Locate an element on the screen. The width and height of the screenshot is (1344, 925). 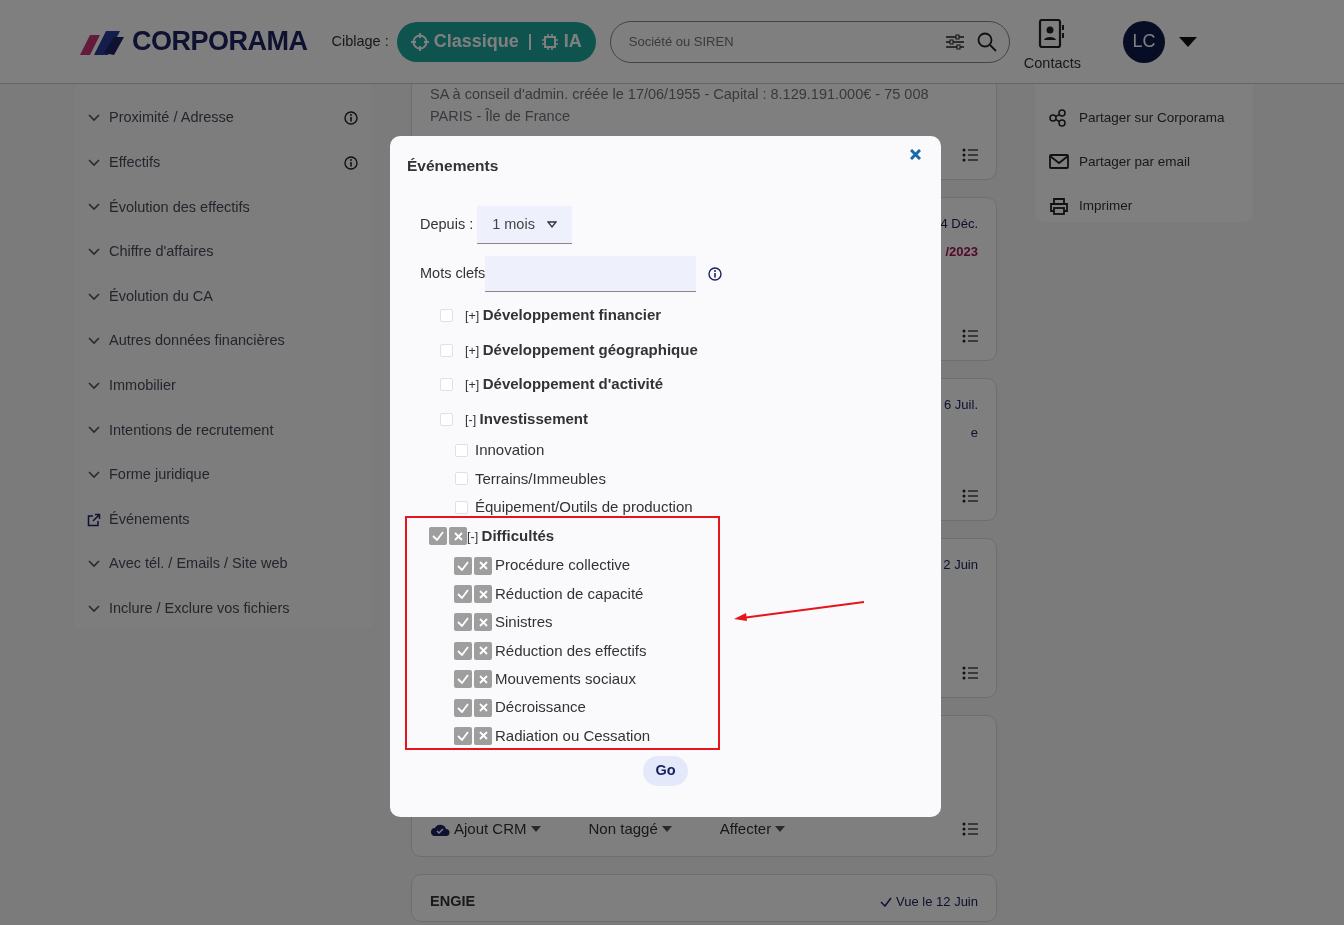
seen-date: Vue le 12 Juin is located at coordinates (937, 902).